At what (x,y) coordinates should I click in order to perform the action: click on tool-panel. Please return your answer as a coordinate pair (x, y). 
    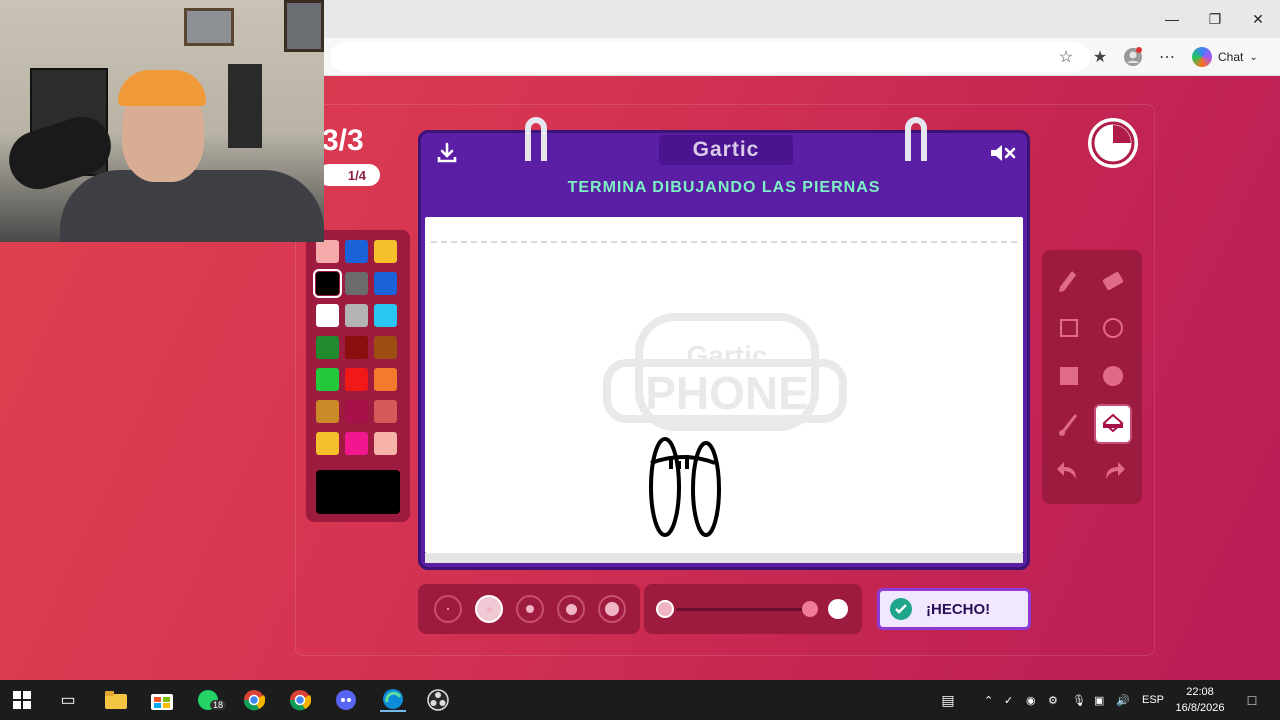
    Looking at the image, I should click on (1092, 377).